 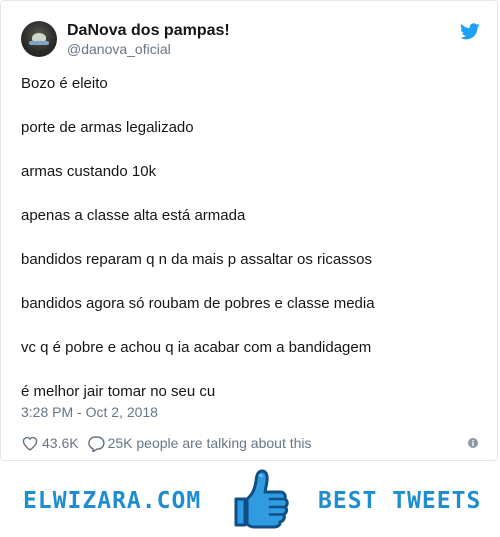 What do you see at coordinates (261, 499) in the screenshot?
I see `thumbs-up-icon` at bounding box center [261, 499].